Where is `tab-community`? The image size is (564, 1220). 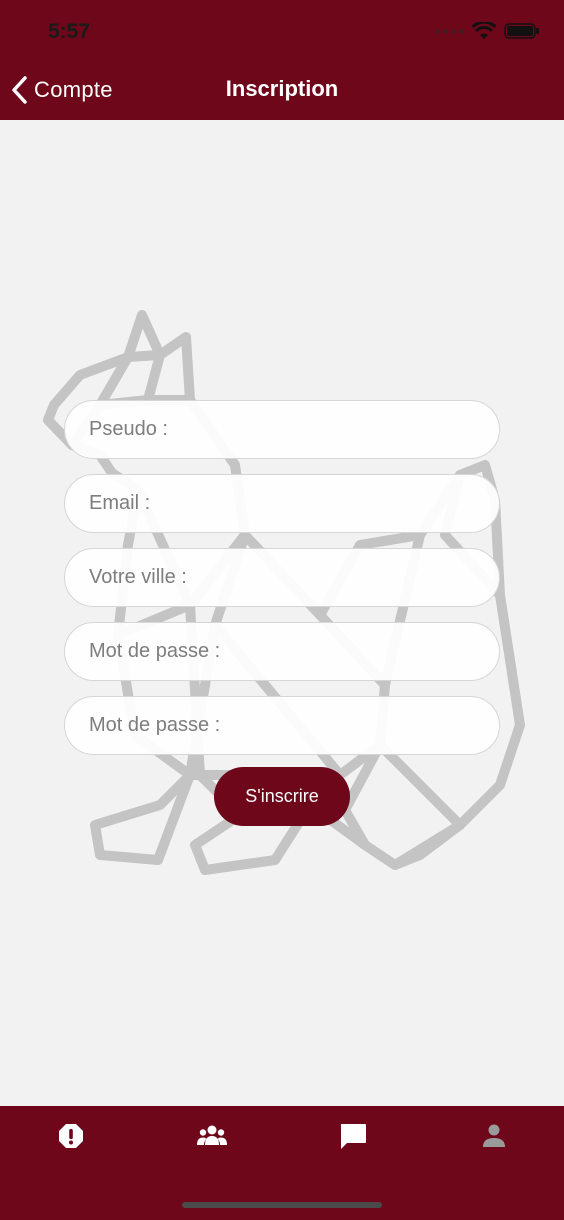
tab-community is located at coordinates (212, 1136).